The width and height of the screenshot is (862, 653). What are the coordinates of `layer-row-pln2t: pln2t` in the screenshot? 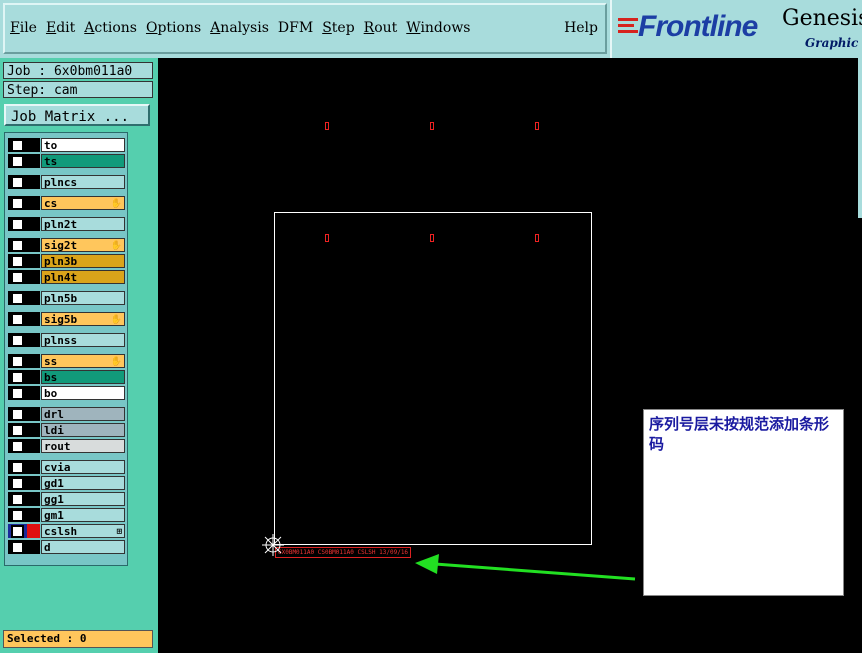 It's located at (67, 224).